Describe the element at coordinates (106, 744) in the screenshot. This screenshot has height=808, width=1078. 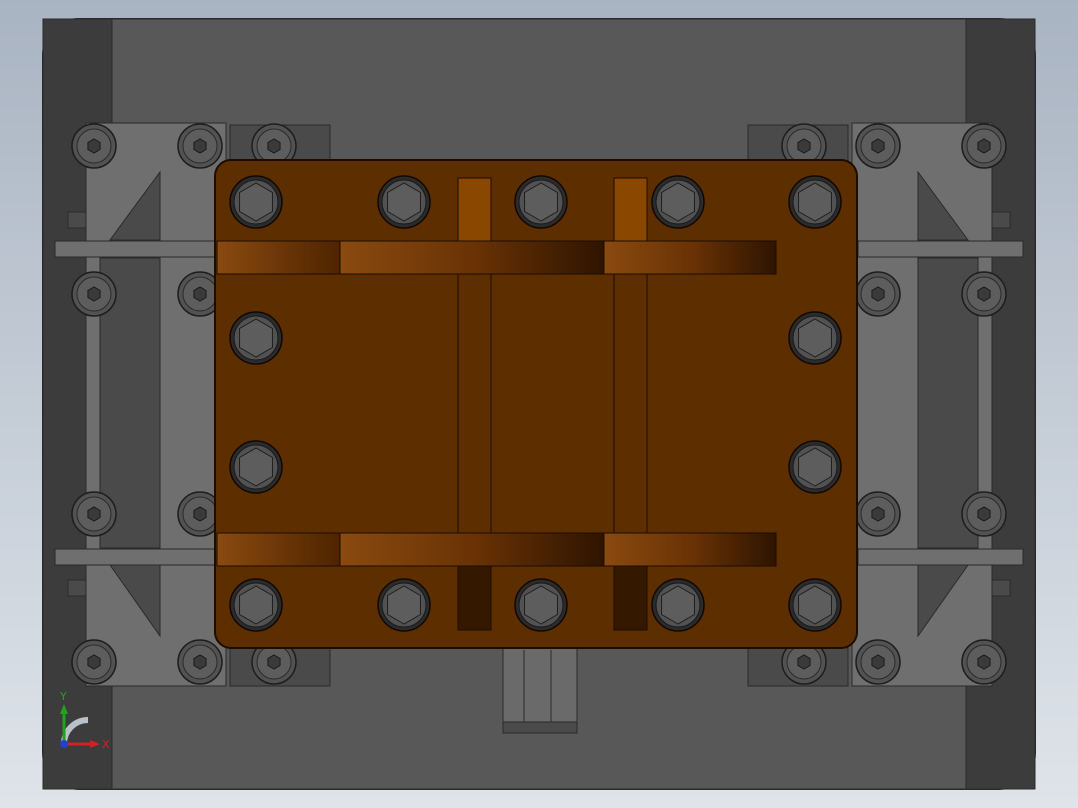
I see `x-axis-label: X` at that location.